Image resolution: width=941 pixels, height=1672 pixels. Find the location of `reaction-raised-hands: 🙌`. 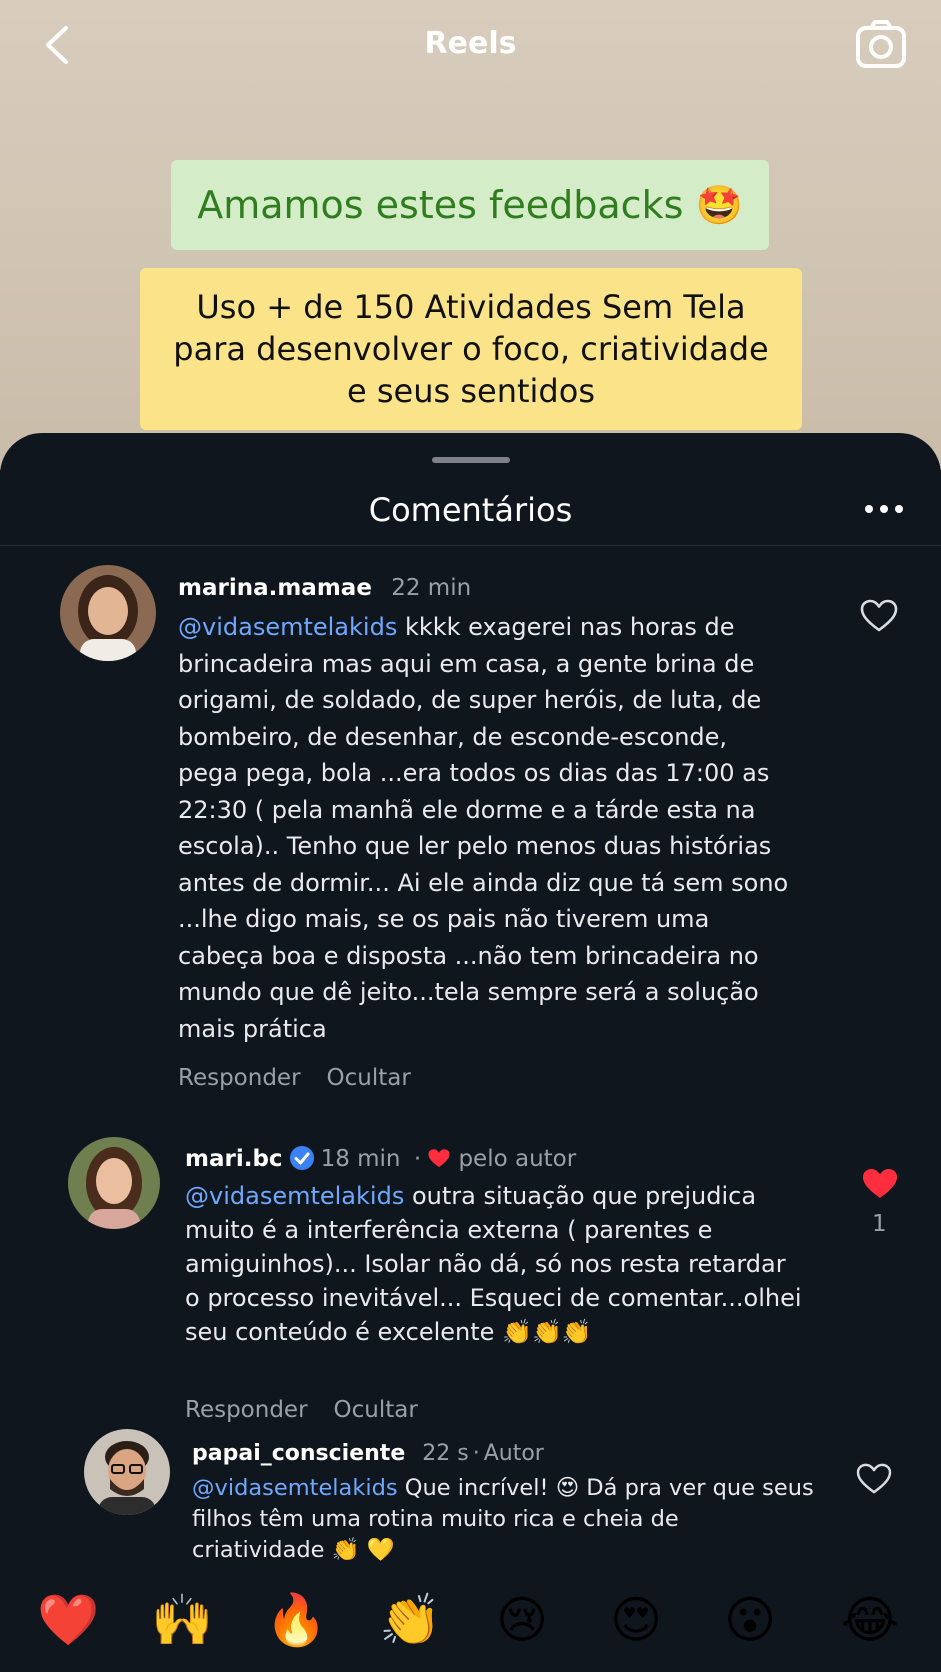

reaction-raised-hands: 🙌 is located at coordinates (182, 1620).